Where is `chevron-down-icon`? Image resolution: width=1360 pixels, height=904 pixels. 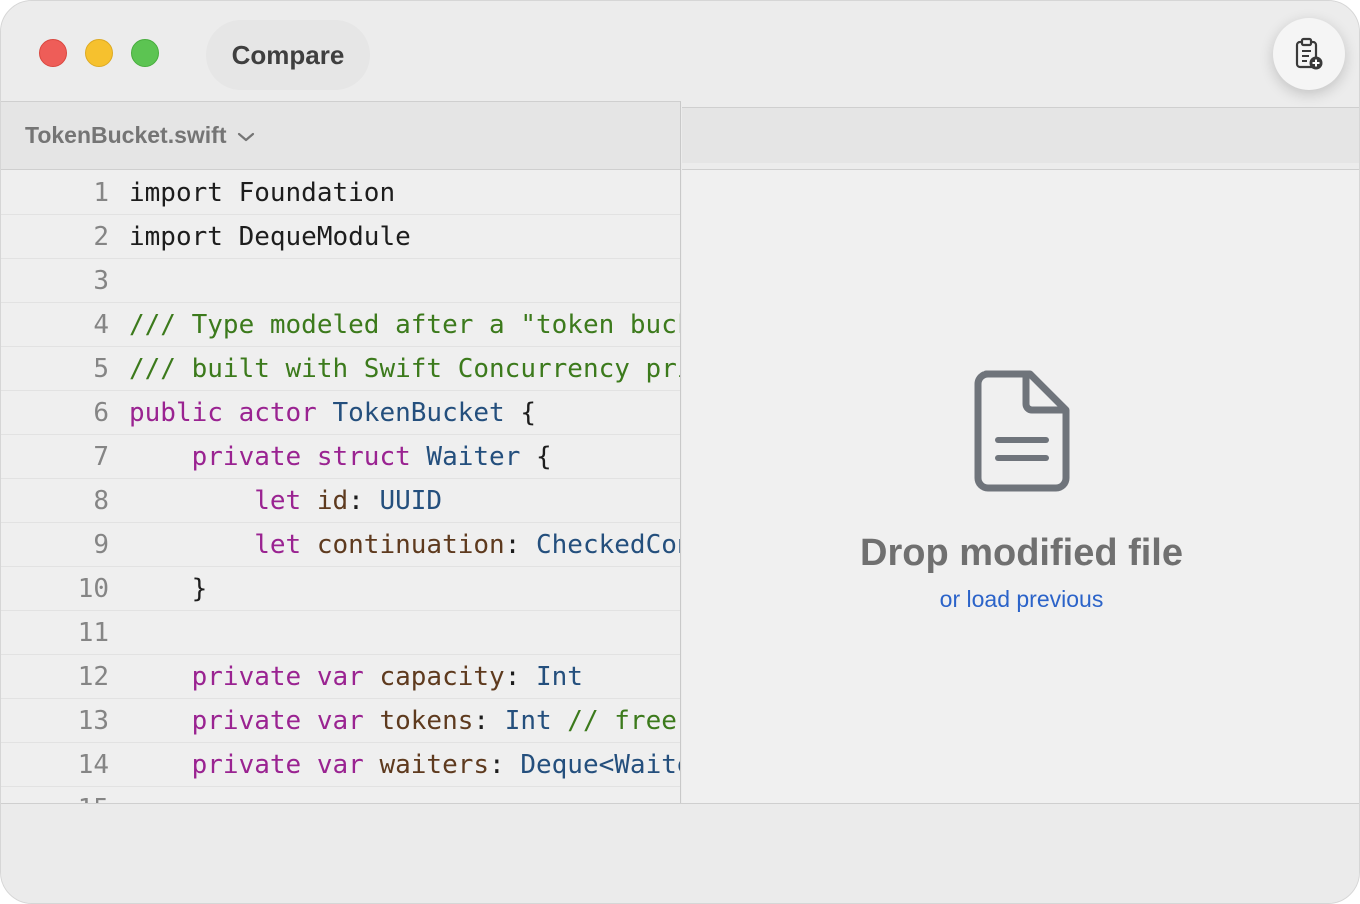 chevron-down-icon is located at coordinates (245, 136).